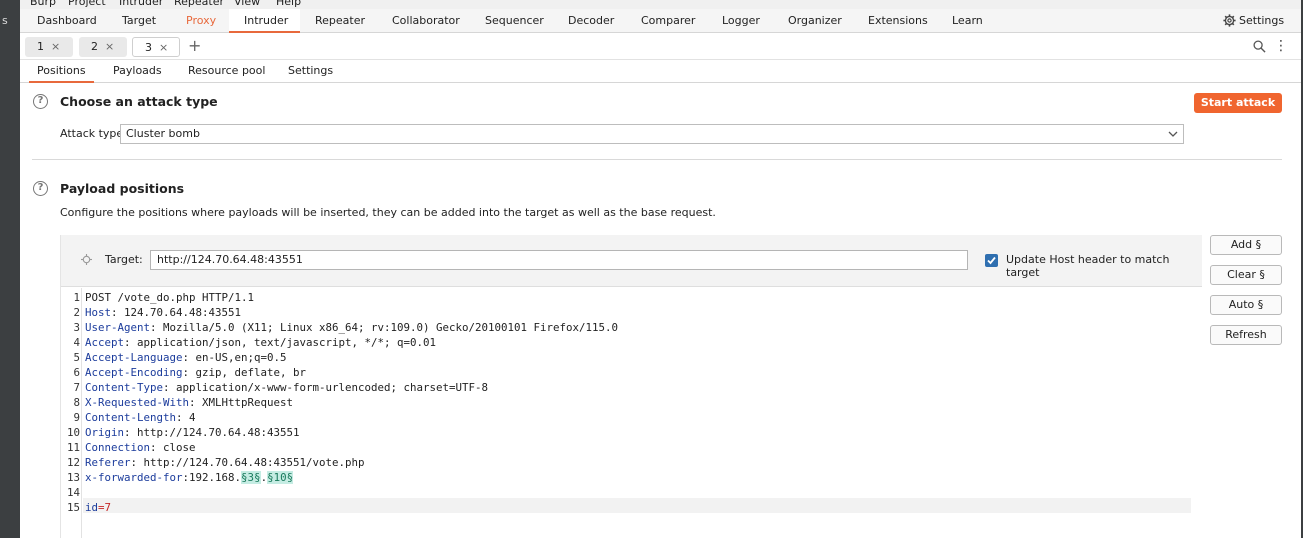 Image resolution: width=1303 pixels, height=538 pixels. What do you see at coordinates (76, 327) in the screenshot?
I see `line-number: 3` at bounding box center [76, 327].